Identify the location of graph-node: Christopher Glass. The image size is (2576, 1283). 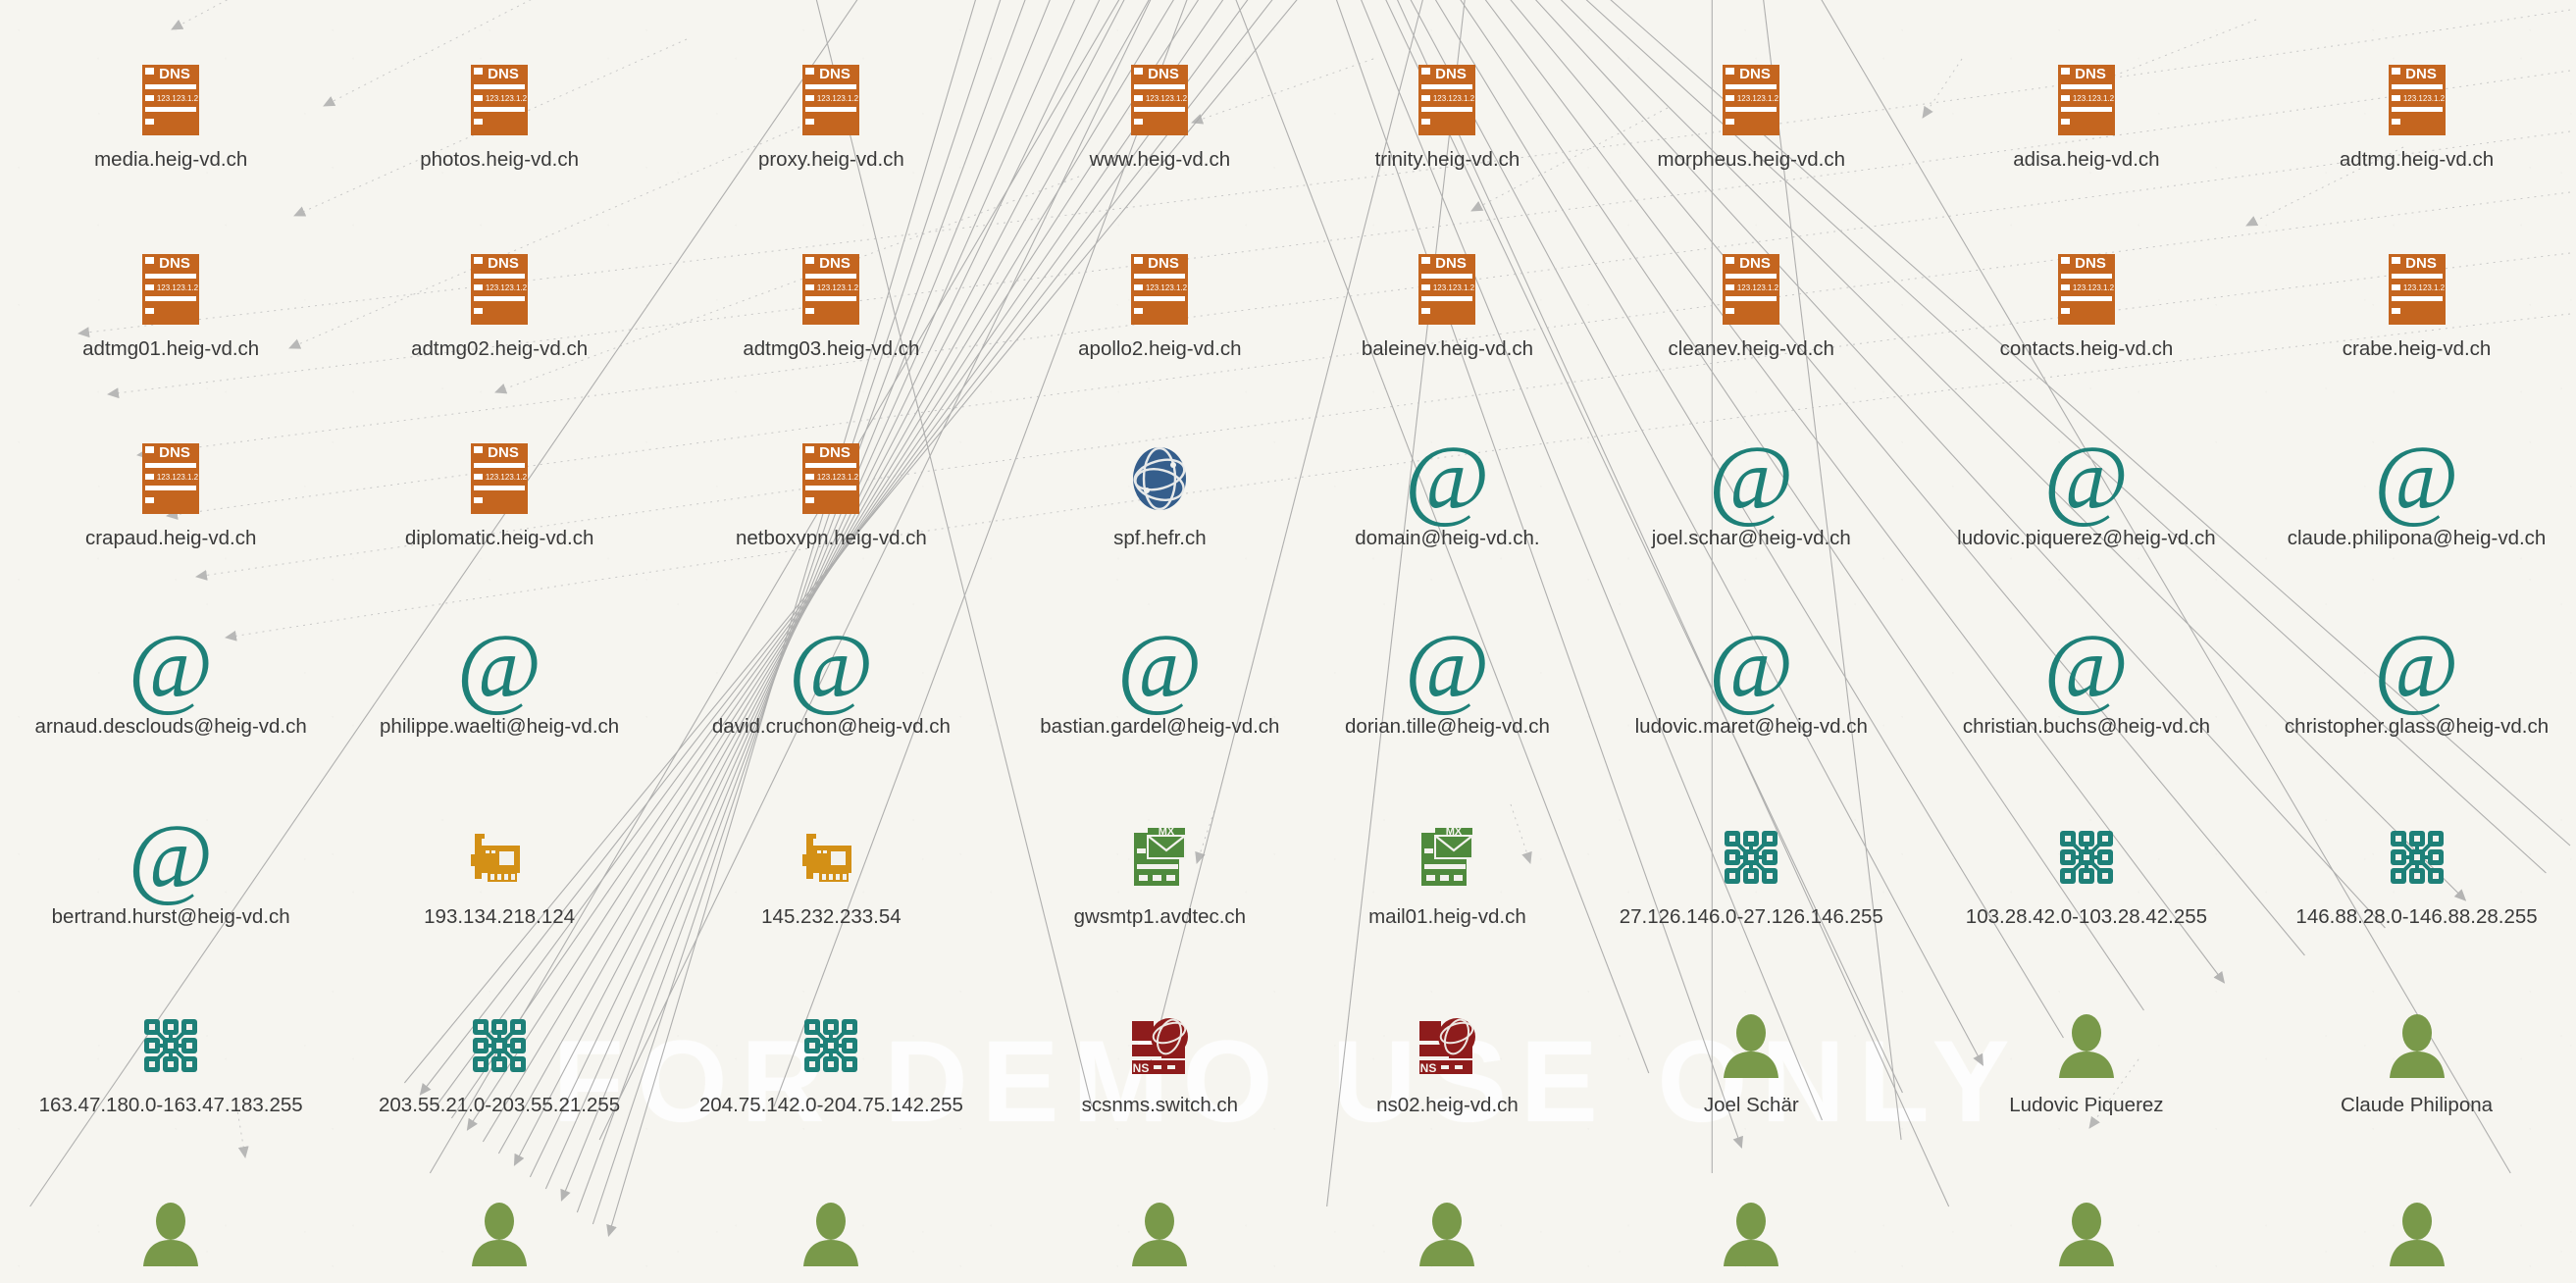
(2417, 1237).